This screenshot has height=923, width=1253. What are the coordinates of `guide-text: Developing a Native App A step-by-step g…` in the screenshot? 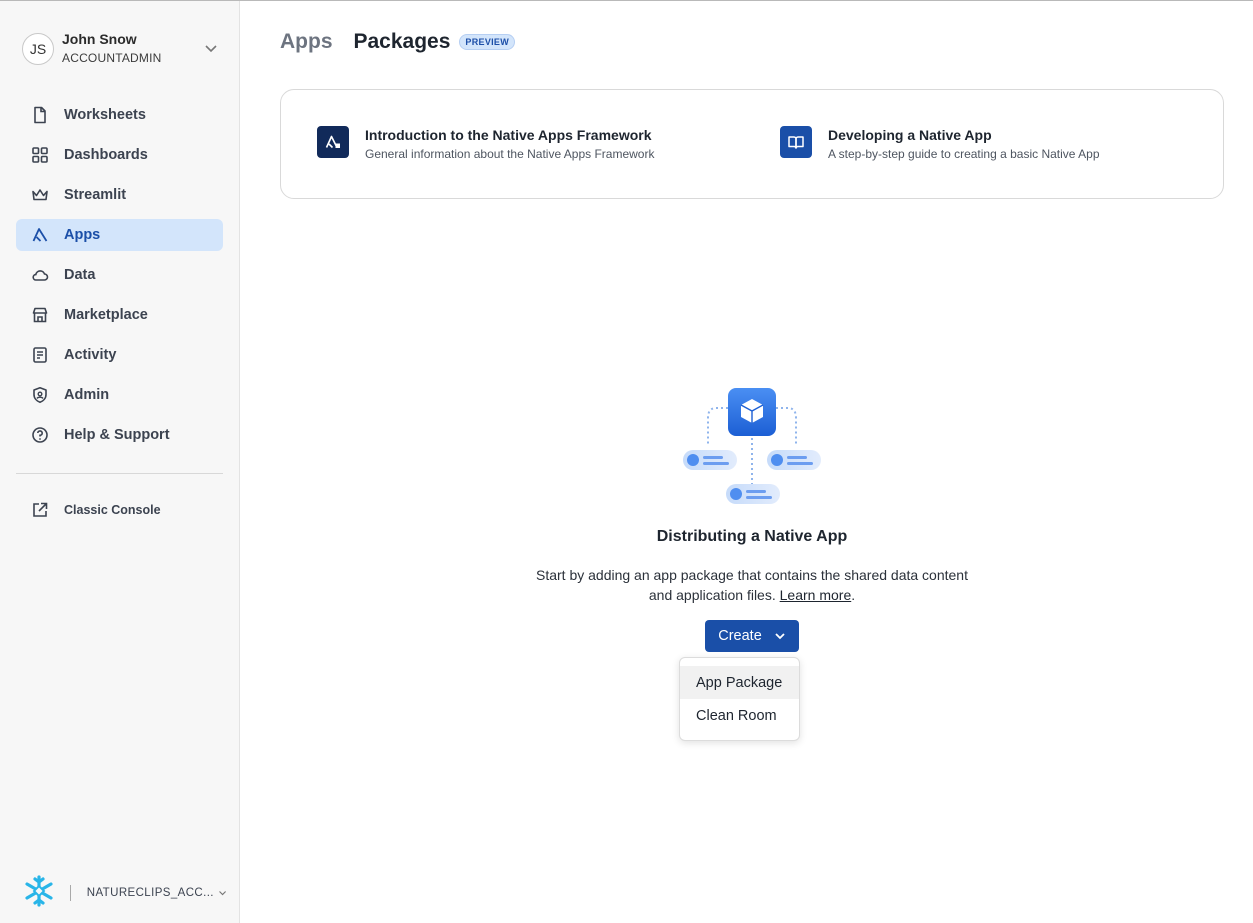 It's located at (964, 144).